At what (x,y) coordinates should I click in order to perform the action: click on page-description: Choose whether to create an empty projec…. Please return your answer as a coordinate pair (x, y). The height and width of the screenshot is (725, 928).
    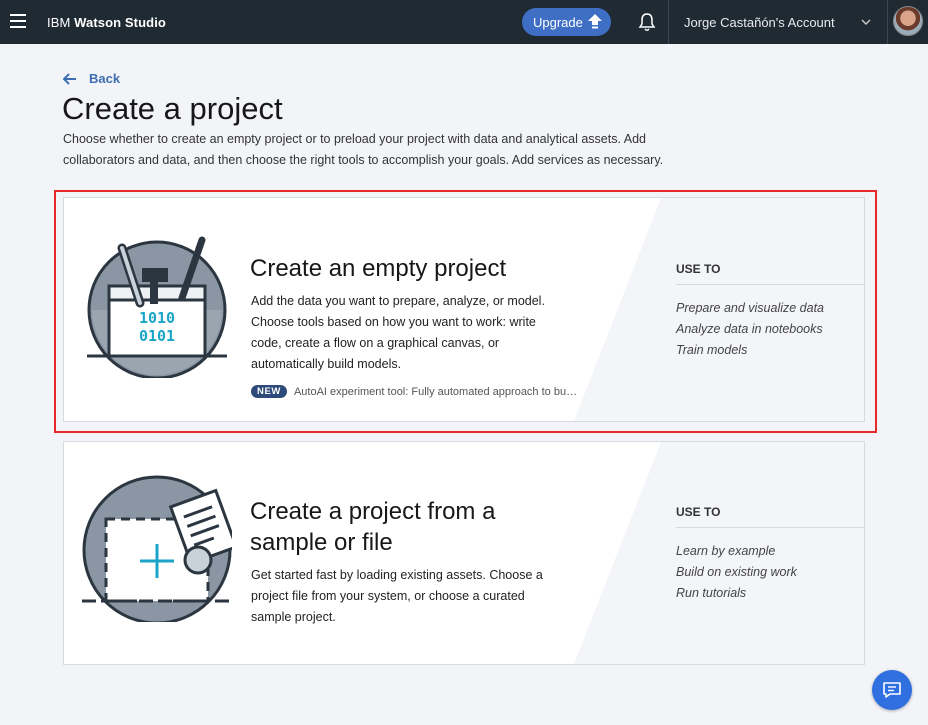
    Looking at the image, I should click on (363, 149).